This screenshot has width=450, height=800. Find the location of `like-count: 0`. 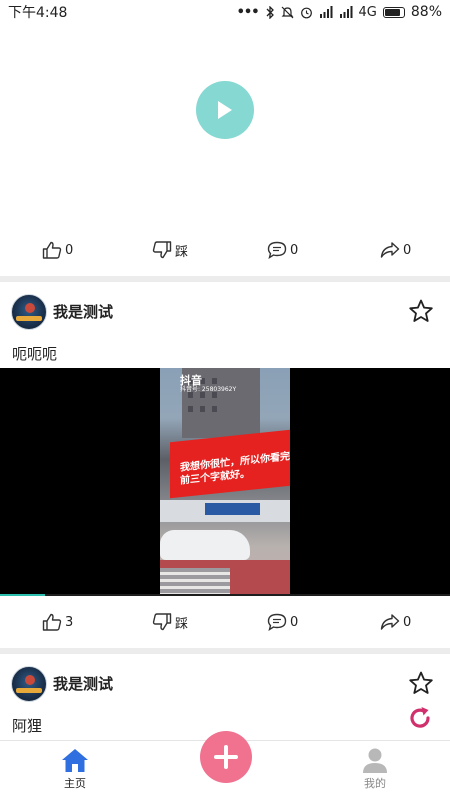

like-count: 0 is located at coordinates (69, 250).